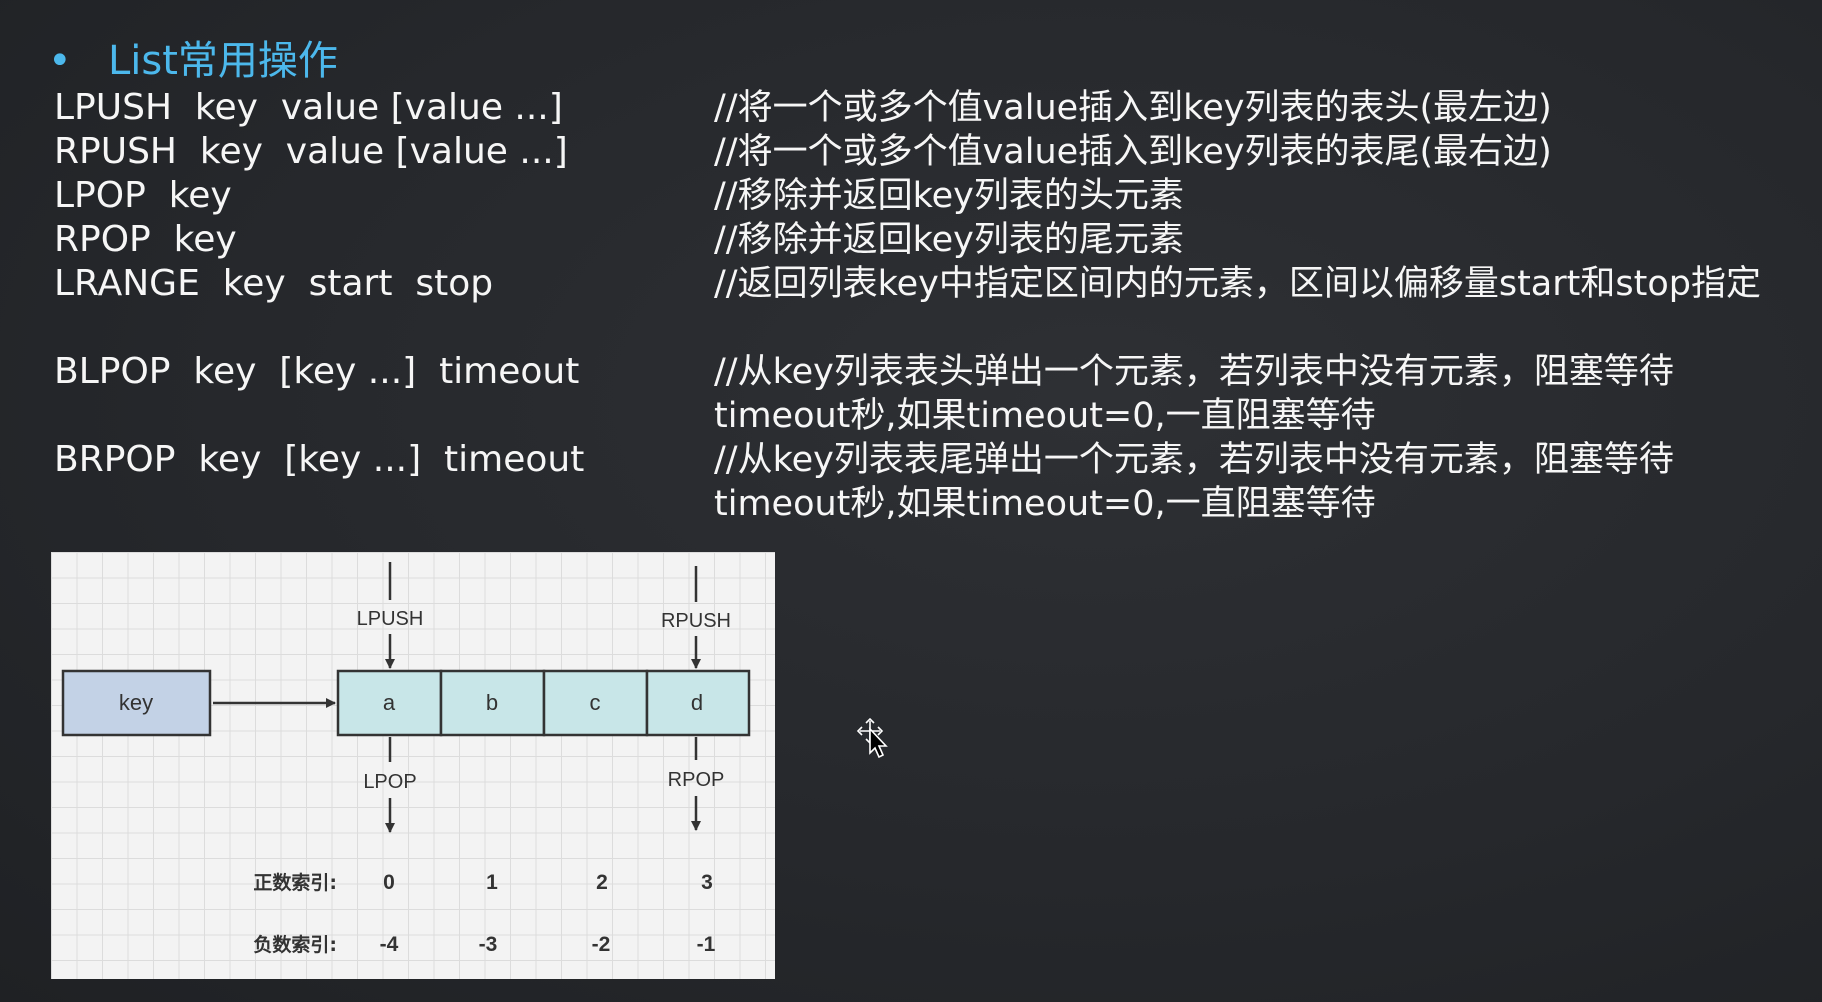 Image resolution: width=1822 pixels, height=1002 pixels. Describe the element at coordinates (1133, 152) in the screenshot. I see `description-rpush: //将一个或多个值value插入到key列表的表尾(最右边)` at that location.